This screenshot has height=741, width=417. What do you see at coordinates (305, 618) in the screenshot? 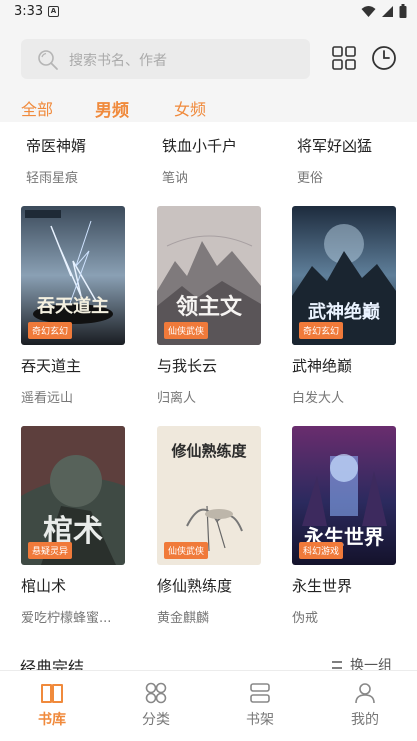
I see `book-author: 伪戒` at bounding box center [305, 618].